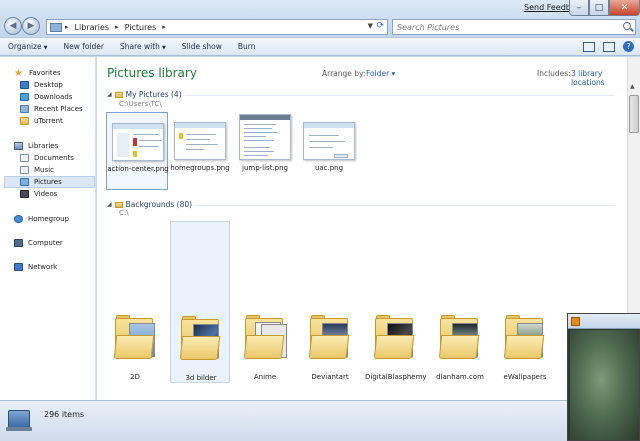  I want to click on nav-network: Network, so click(54, 267).